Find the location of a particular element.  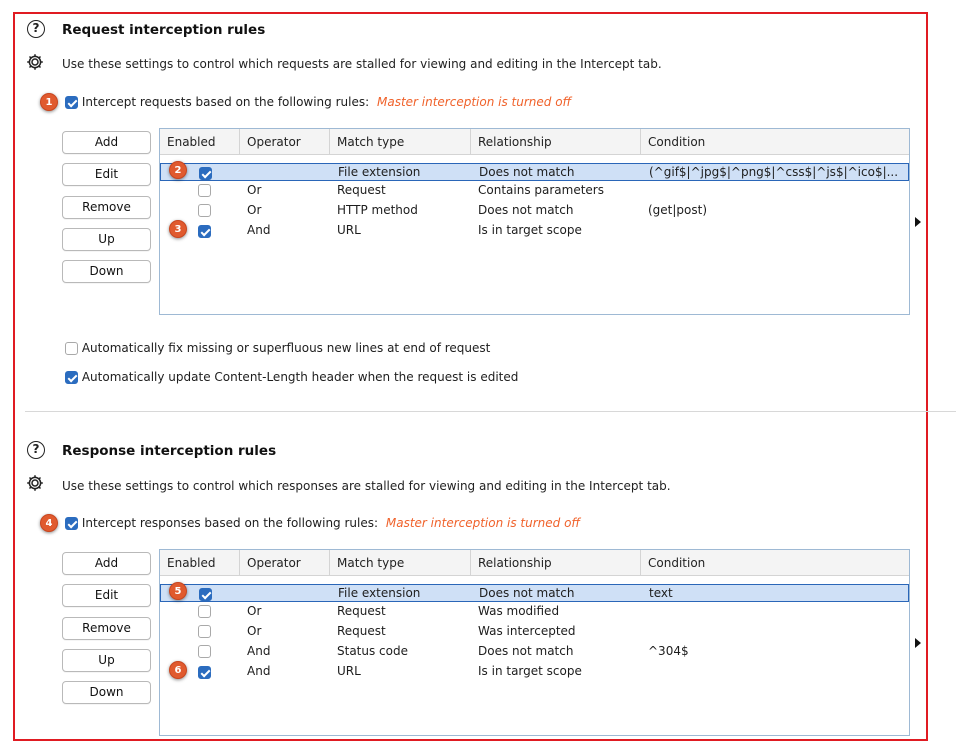

fix-newlines-checkbox is located at coordinates (71, 348).